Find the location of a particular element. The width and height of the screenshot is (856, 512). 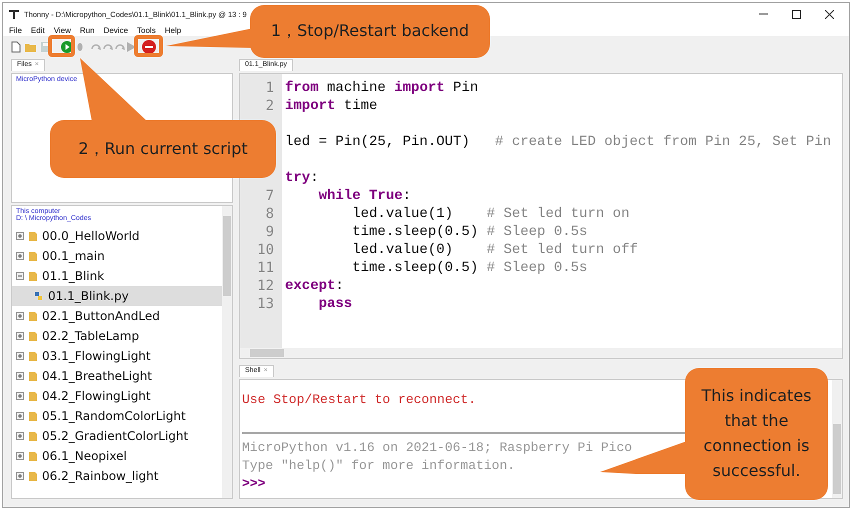

file-name: 06.2_Rainbow_light is located at coordinates (100, 476).